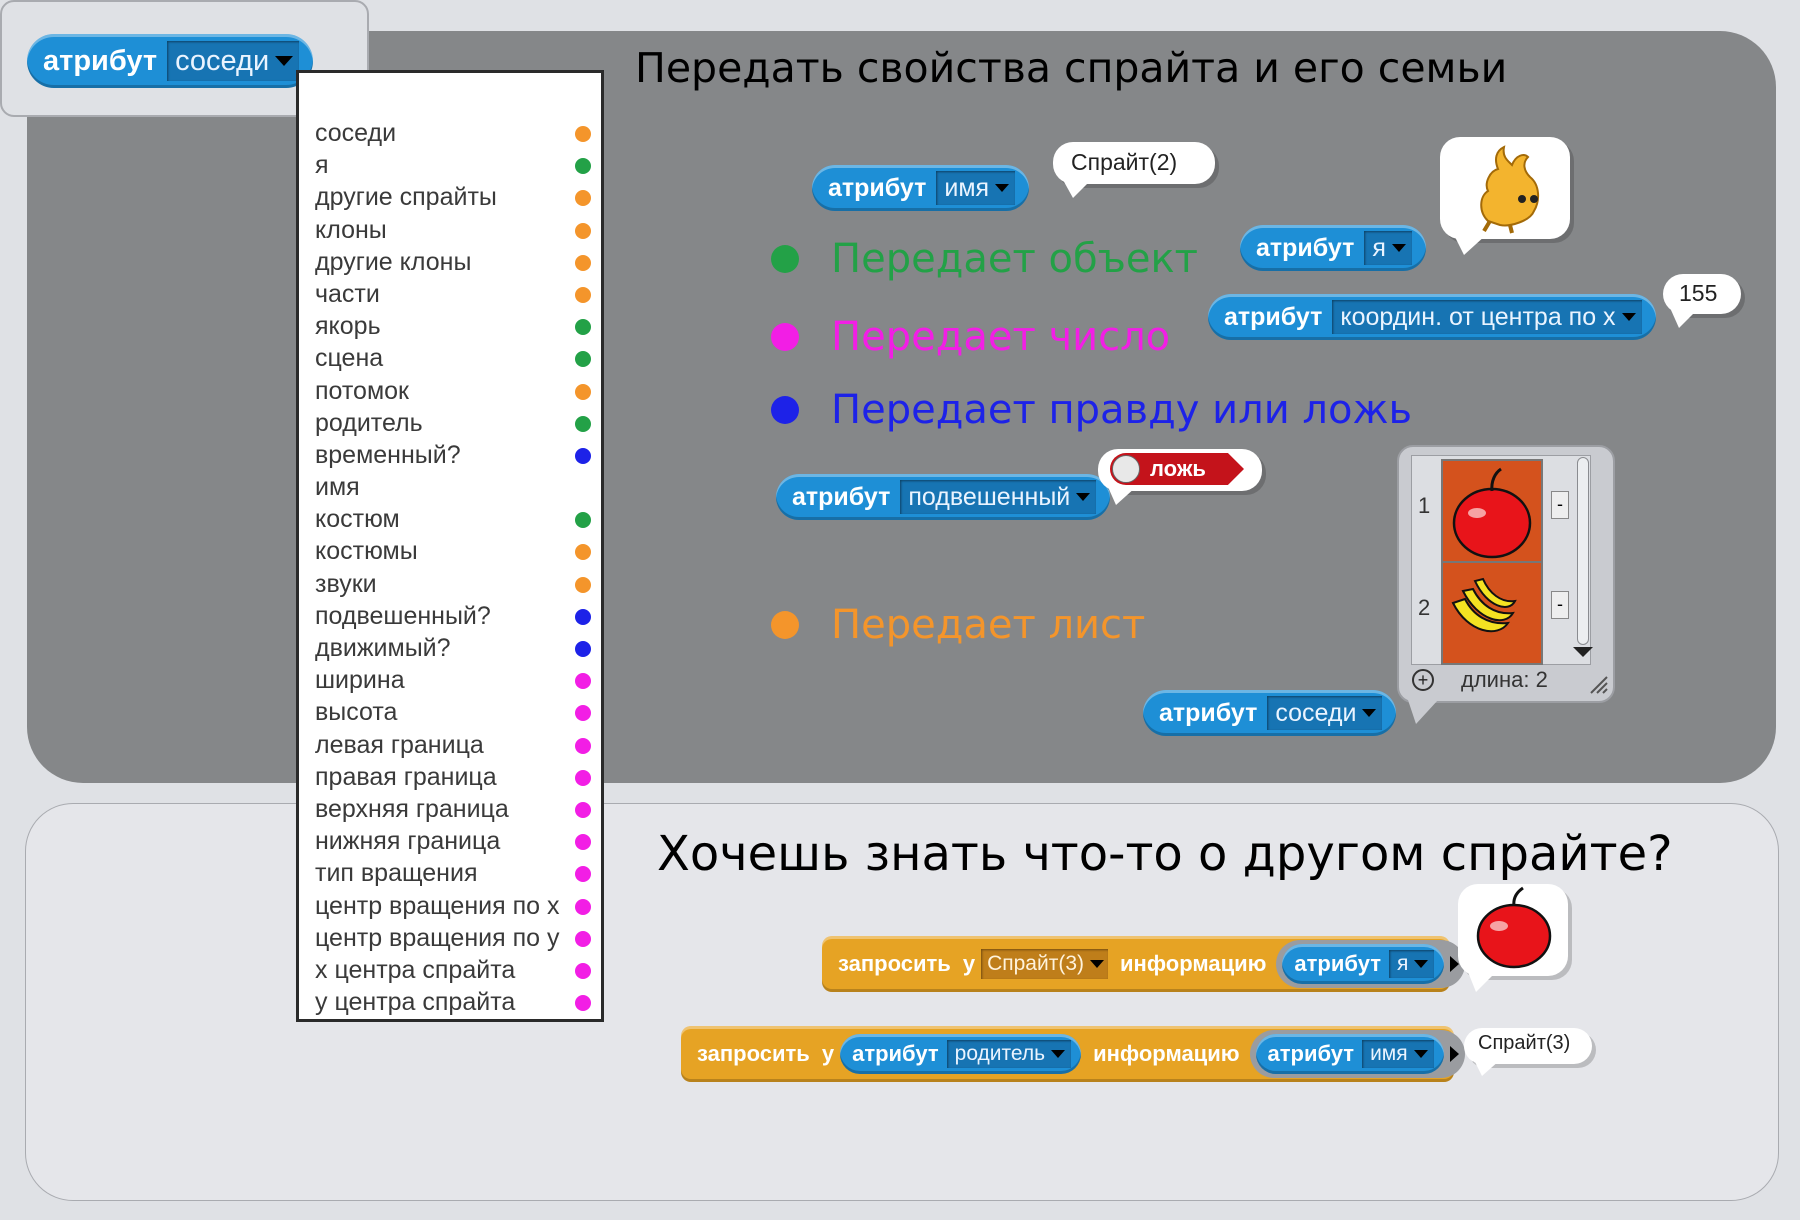 This screenshot has height=1220, width=1800. What do you see at coordinates (1598, 684) in the screenshot?
I see `resize-handle-icon` at bounding box center [1598, 684].